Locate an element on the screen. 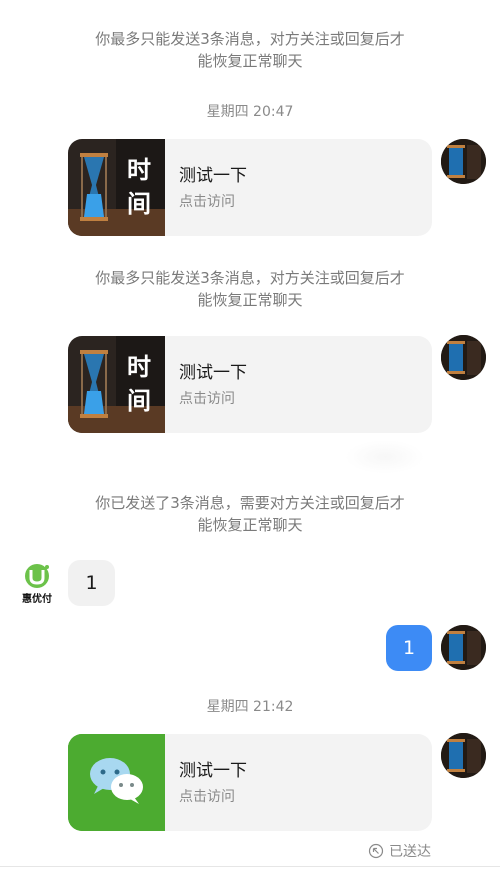 This screenshot has height=873, width=500. incoming-message-bubble: 1 is located at coordinates (91, 583).